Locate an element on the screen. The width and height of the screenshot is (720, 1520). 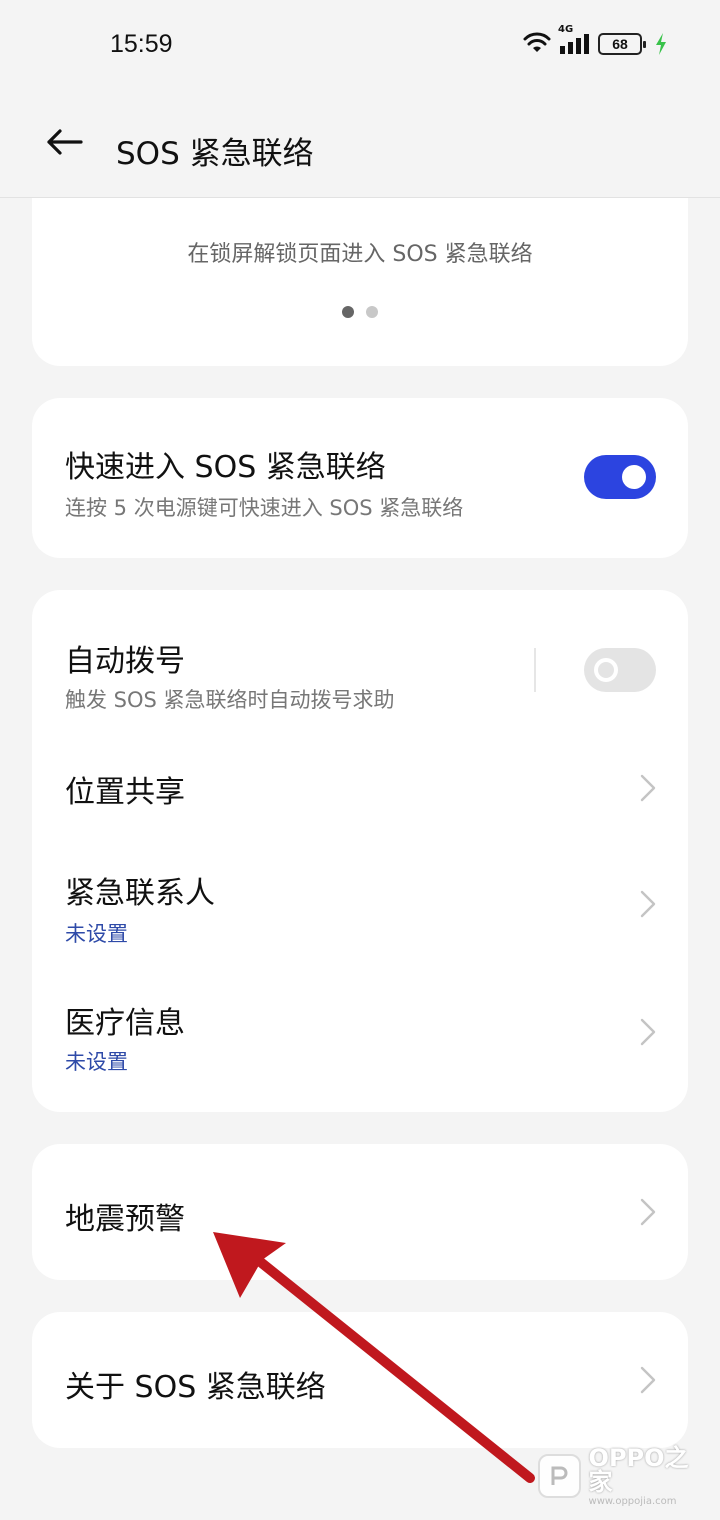
about-card: 关于 SOS 紧急联络 is located at coordinates (360, 1380).